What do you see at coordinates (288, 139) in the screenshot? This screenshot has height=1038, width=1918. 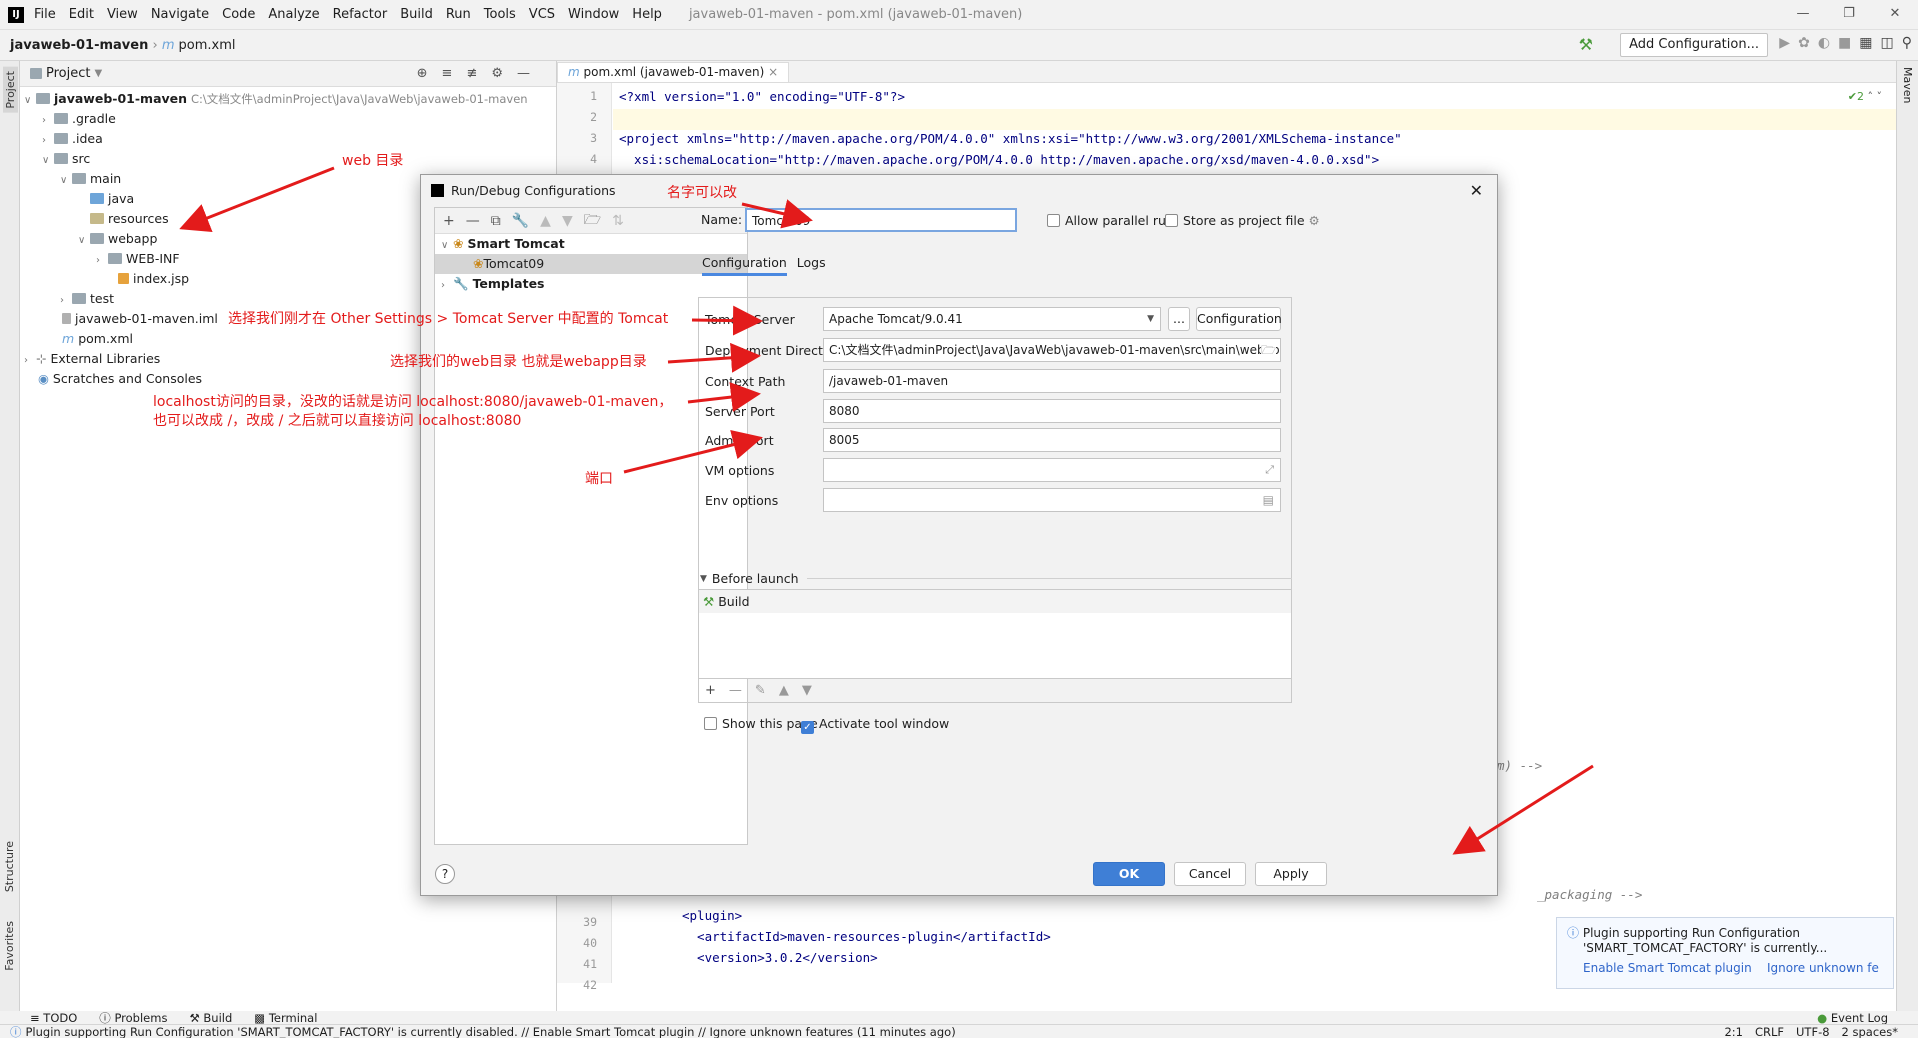 I see `tree-item-idea: › .idea` at bounding box center [288, 139].